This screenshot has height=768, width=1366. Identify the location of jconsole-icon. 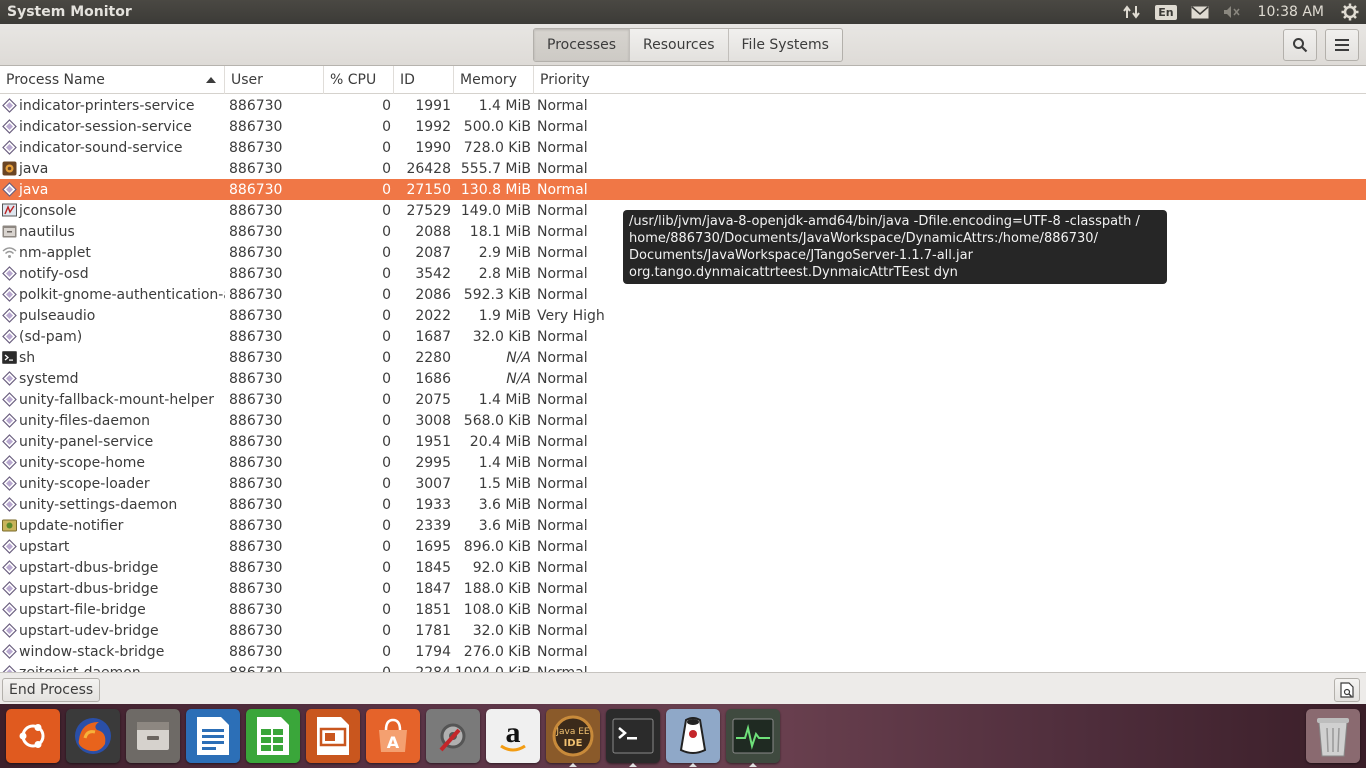
(693, 738).